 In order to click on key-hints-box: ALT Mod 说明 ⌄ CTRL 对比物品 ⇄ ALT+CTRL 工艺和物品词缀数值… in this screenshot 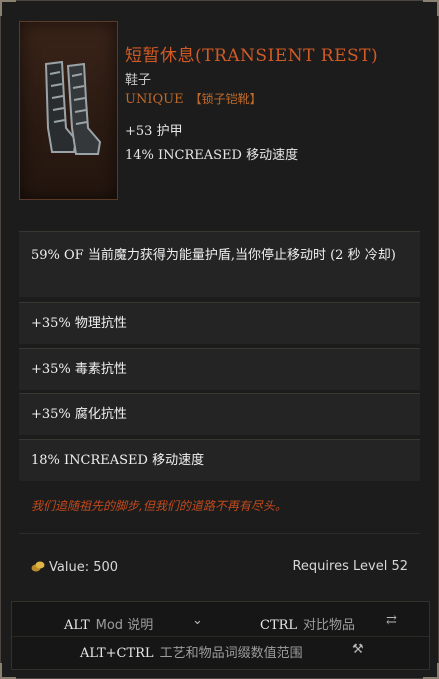, I will do `click(220, 635)`.